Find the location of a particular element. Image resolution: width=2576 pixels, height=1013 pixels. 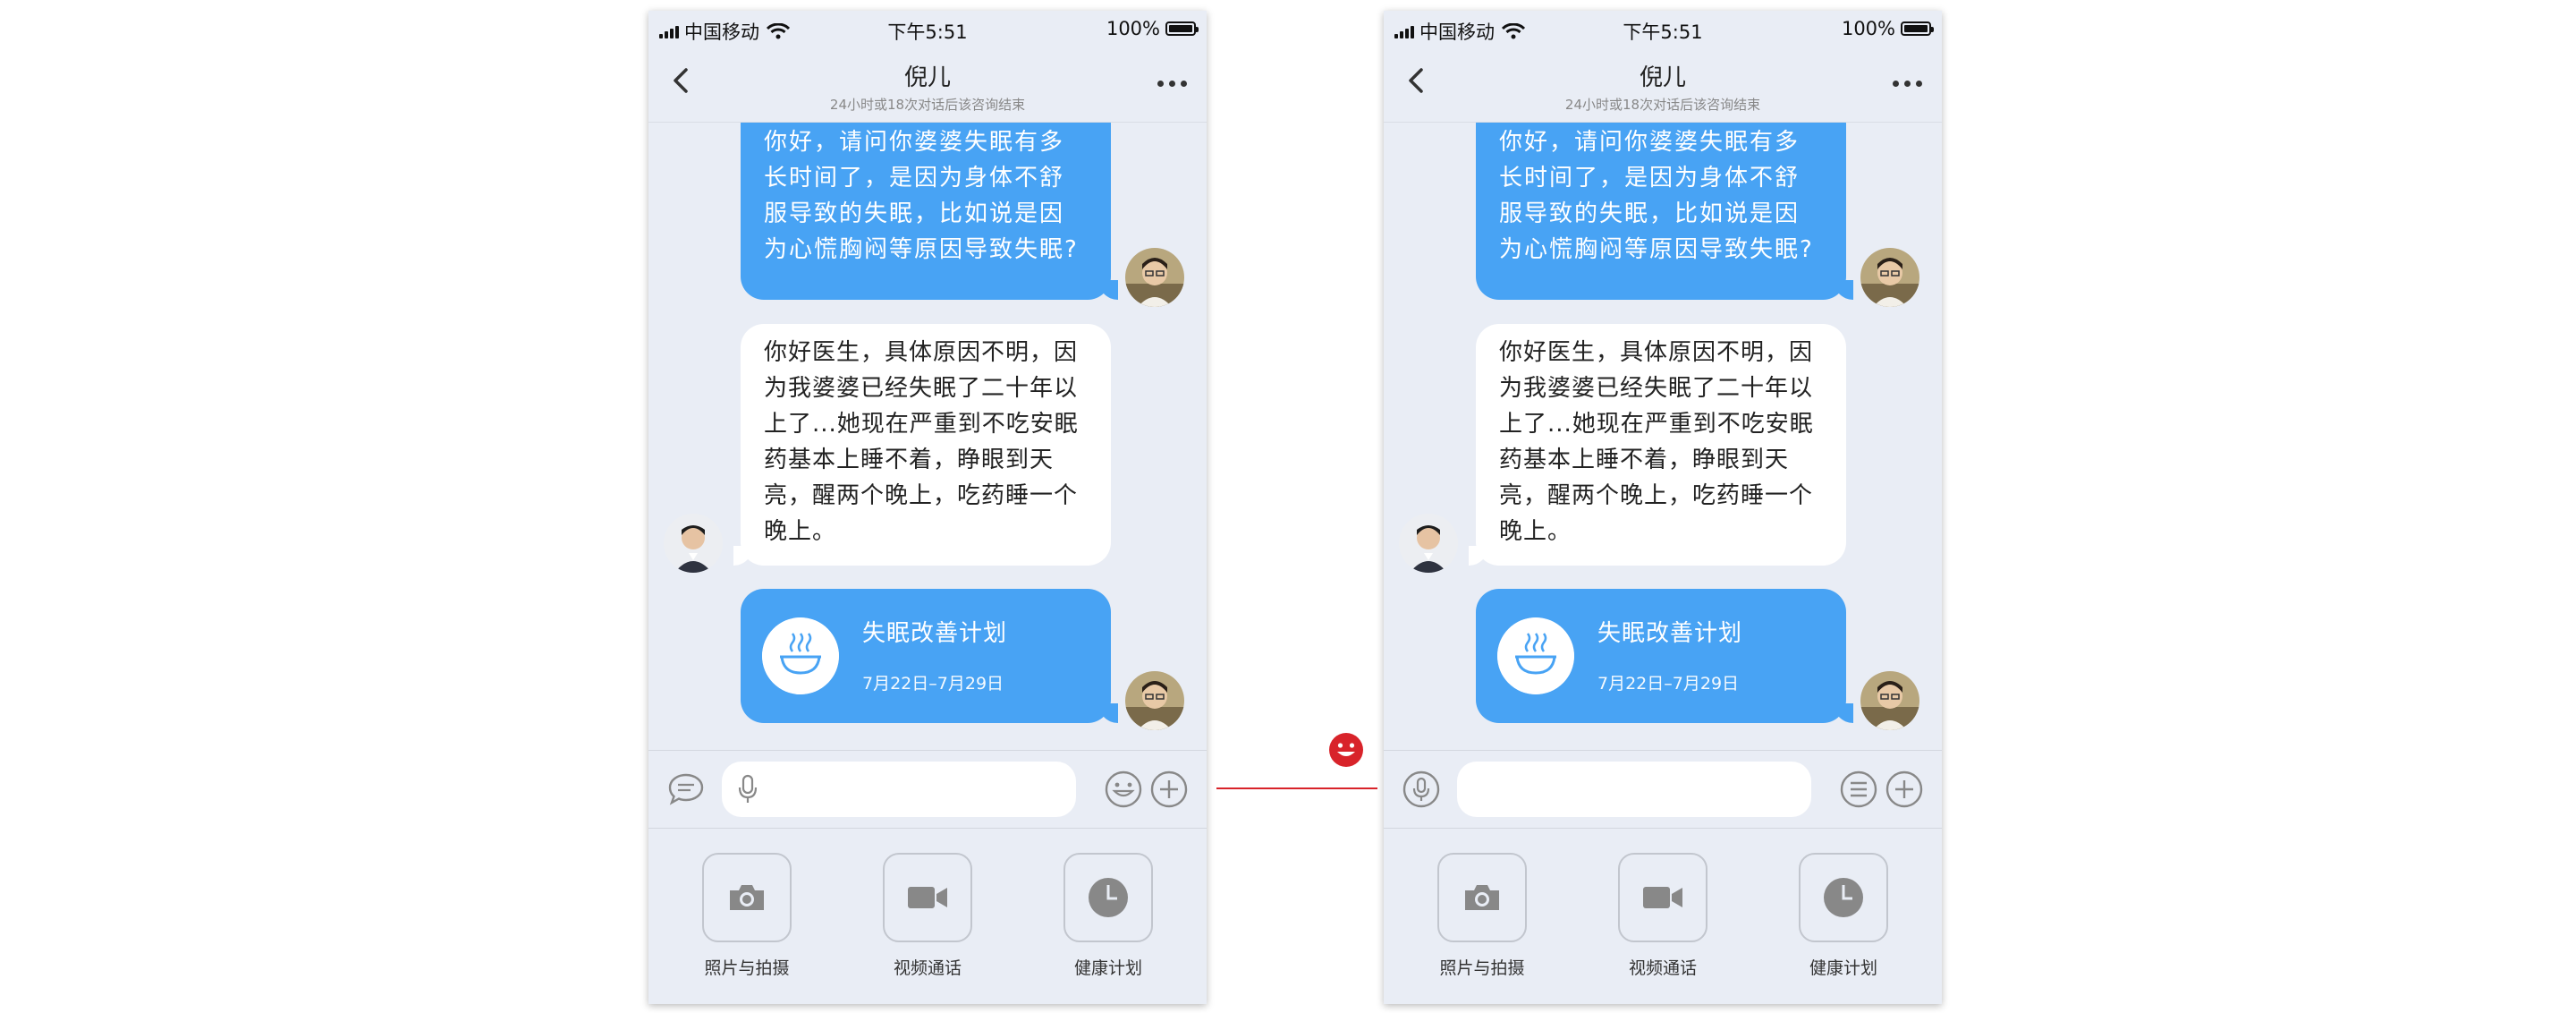

smiley-icon is located at coordinates (1346, 750).